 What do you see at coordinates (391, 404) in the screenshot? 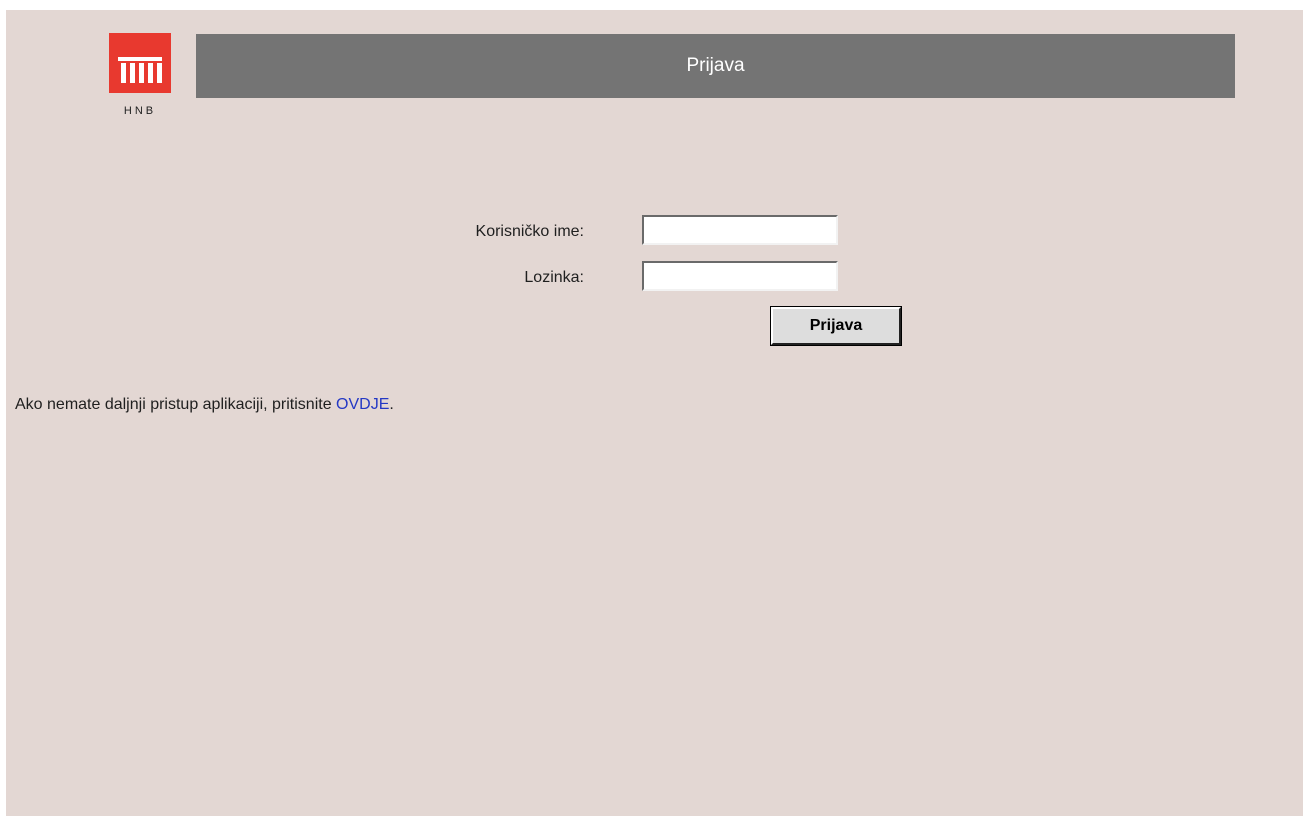
I see `notice-suffix: .` at bounding box center [391, 404].